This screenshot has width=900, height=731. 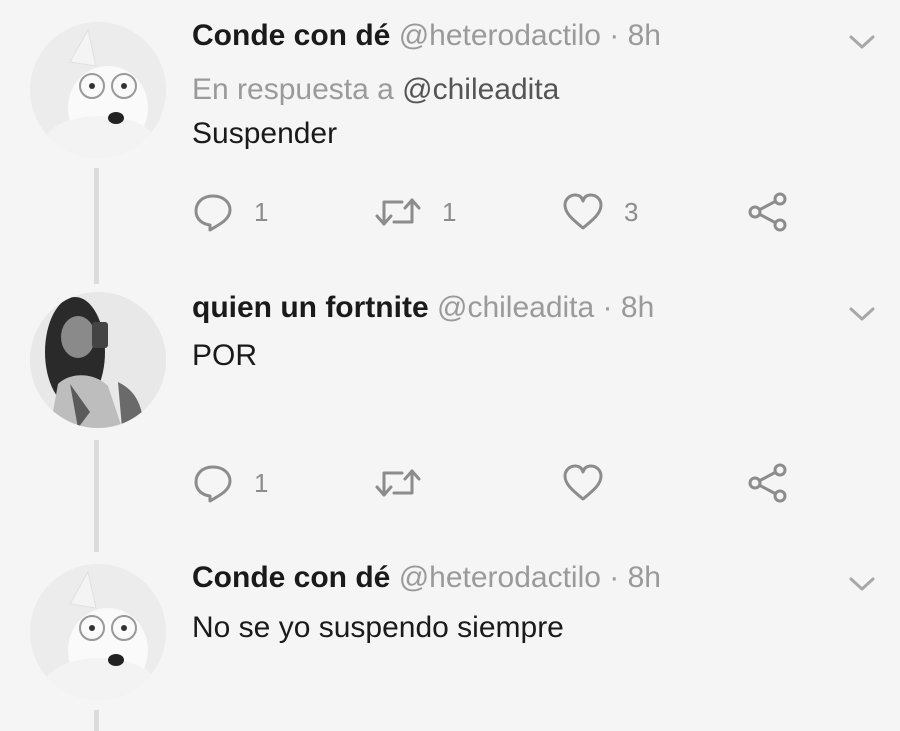 I want to click on retweet-count: 1, so click(x=449, y=211).